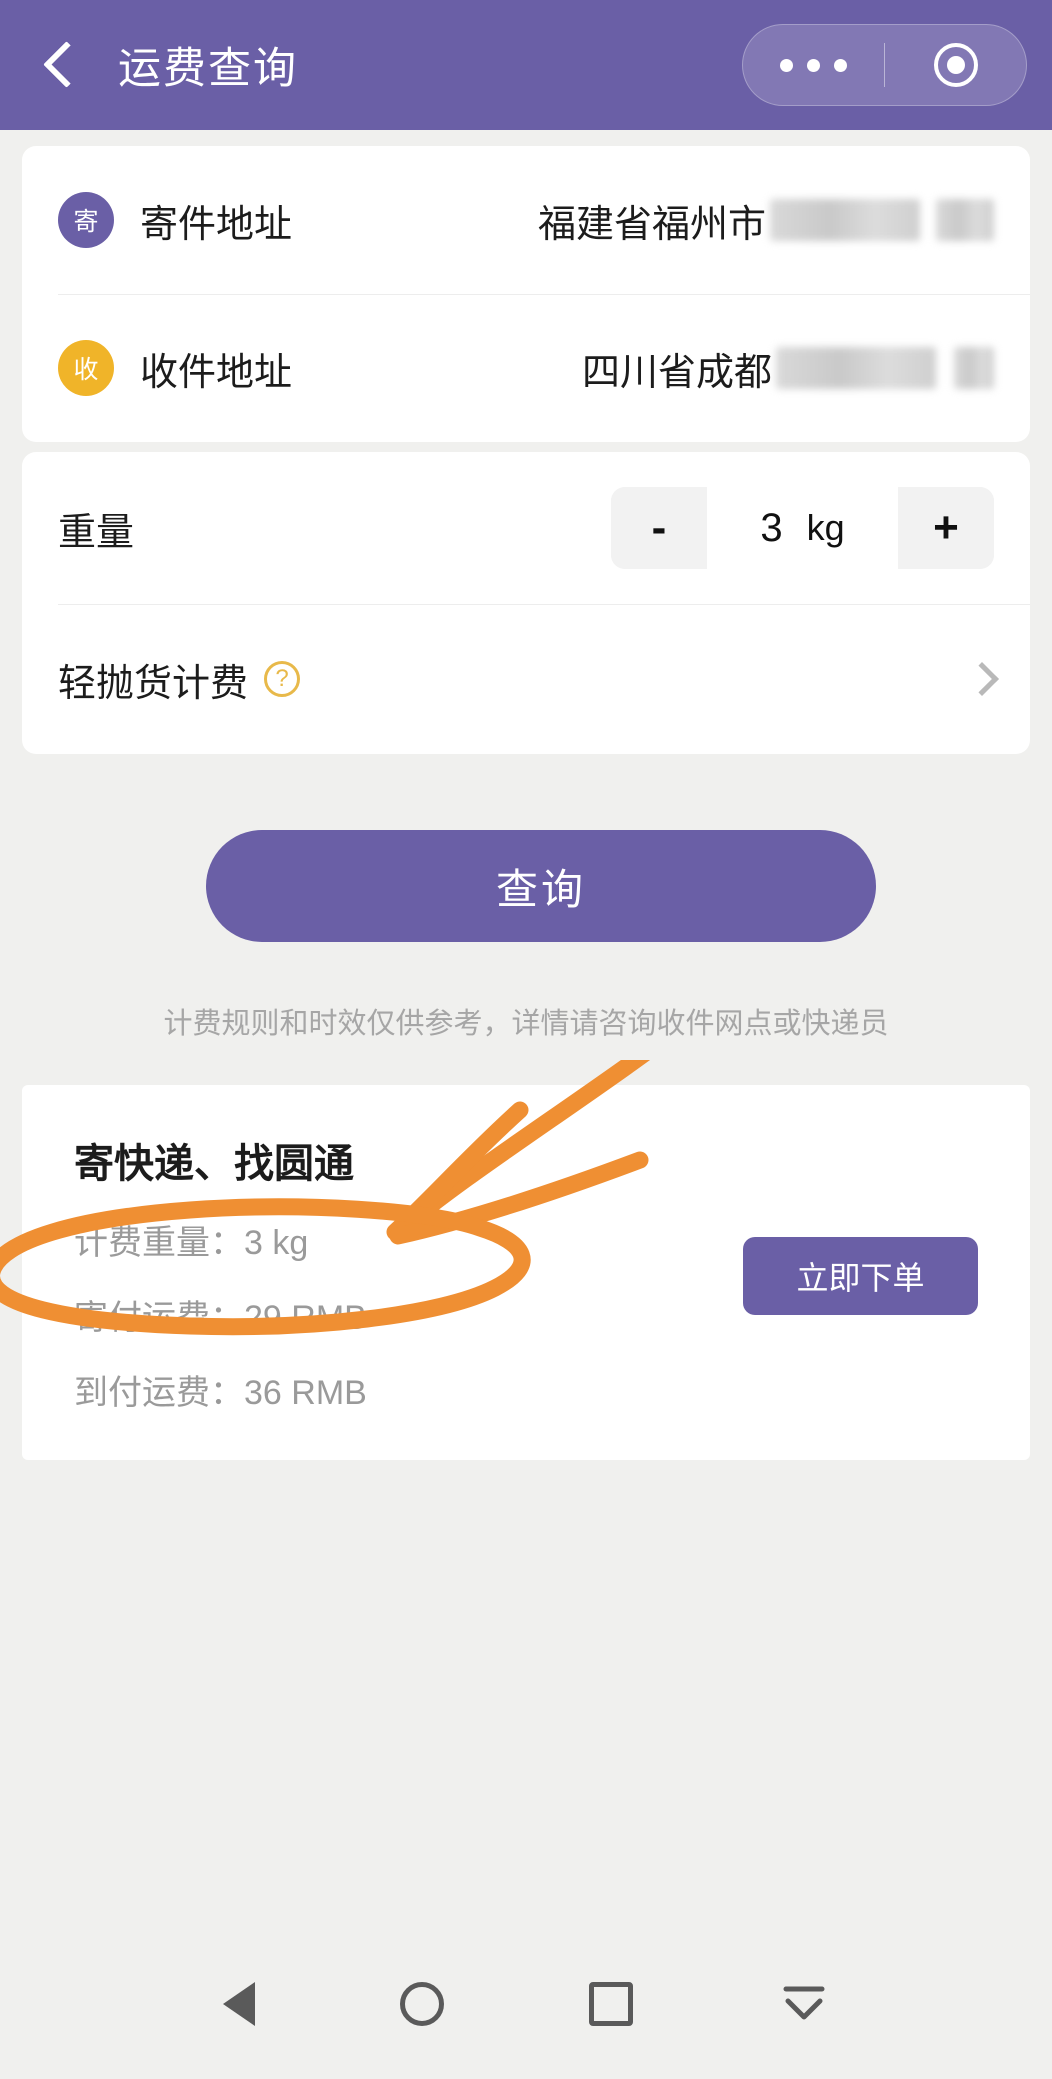 Image resolution: width=1052 pixels, height=2079 pixels. I want to click on page-title: 运费查询, so click(208, 69).